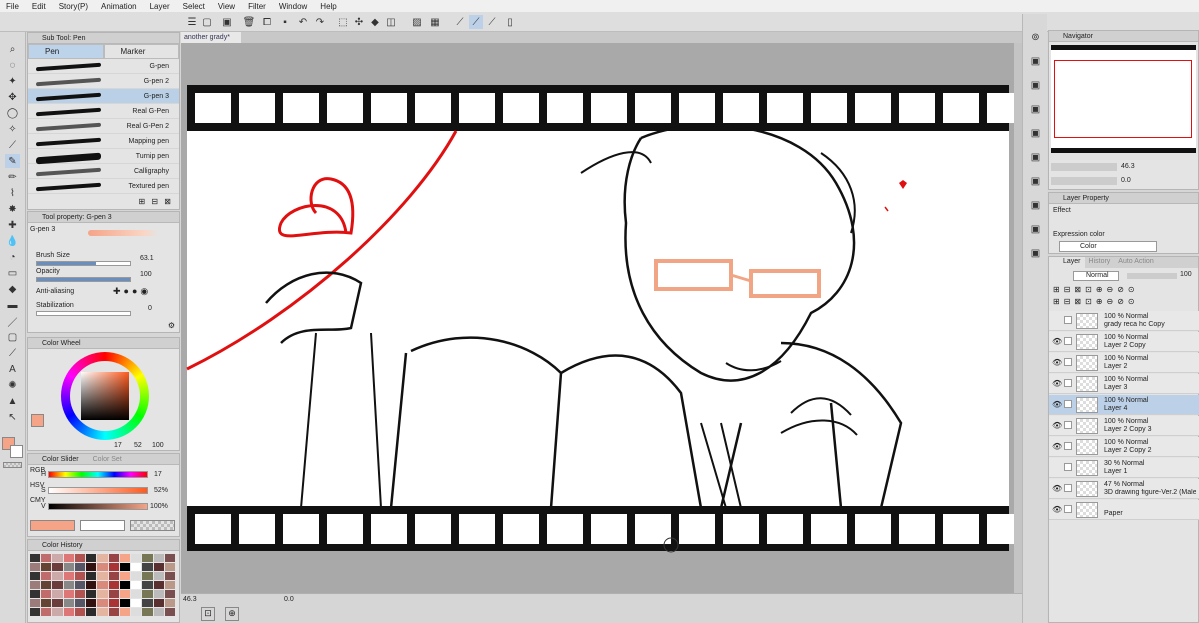 The width and height of the screenshot is (1199, 623). Describe the element at coordinates (1035, 205) in the screenshot. I see `panel-icon-7: ▣` at that location.